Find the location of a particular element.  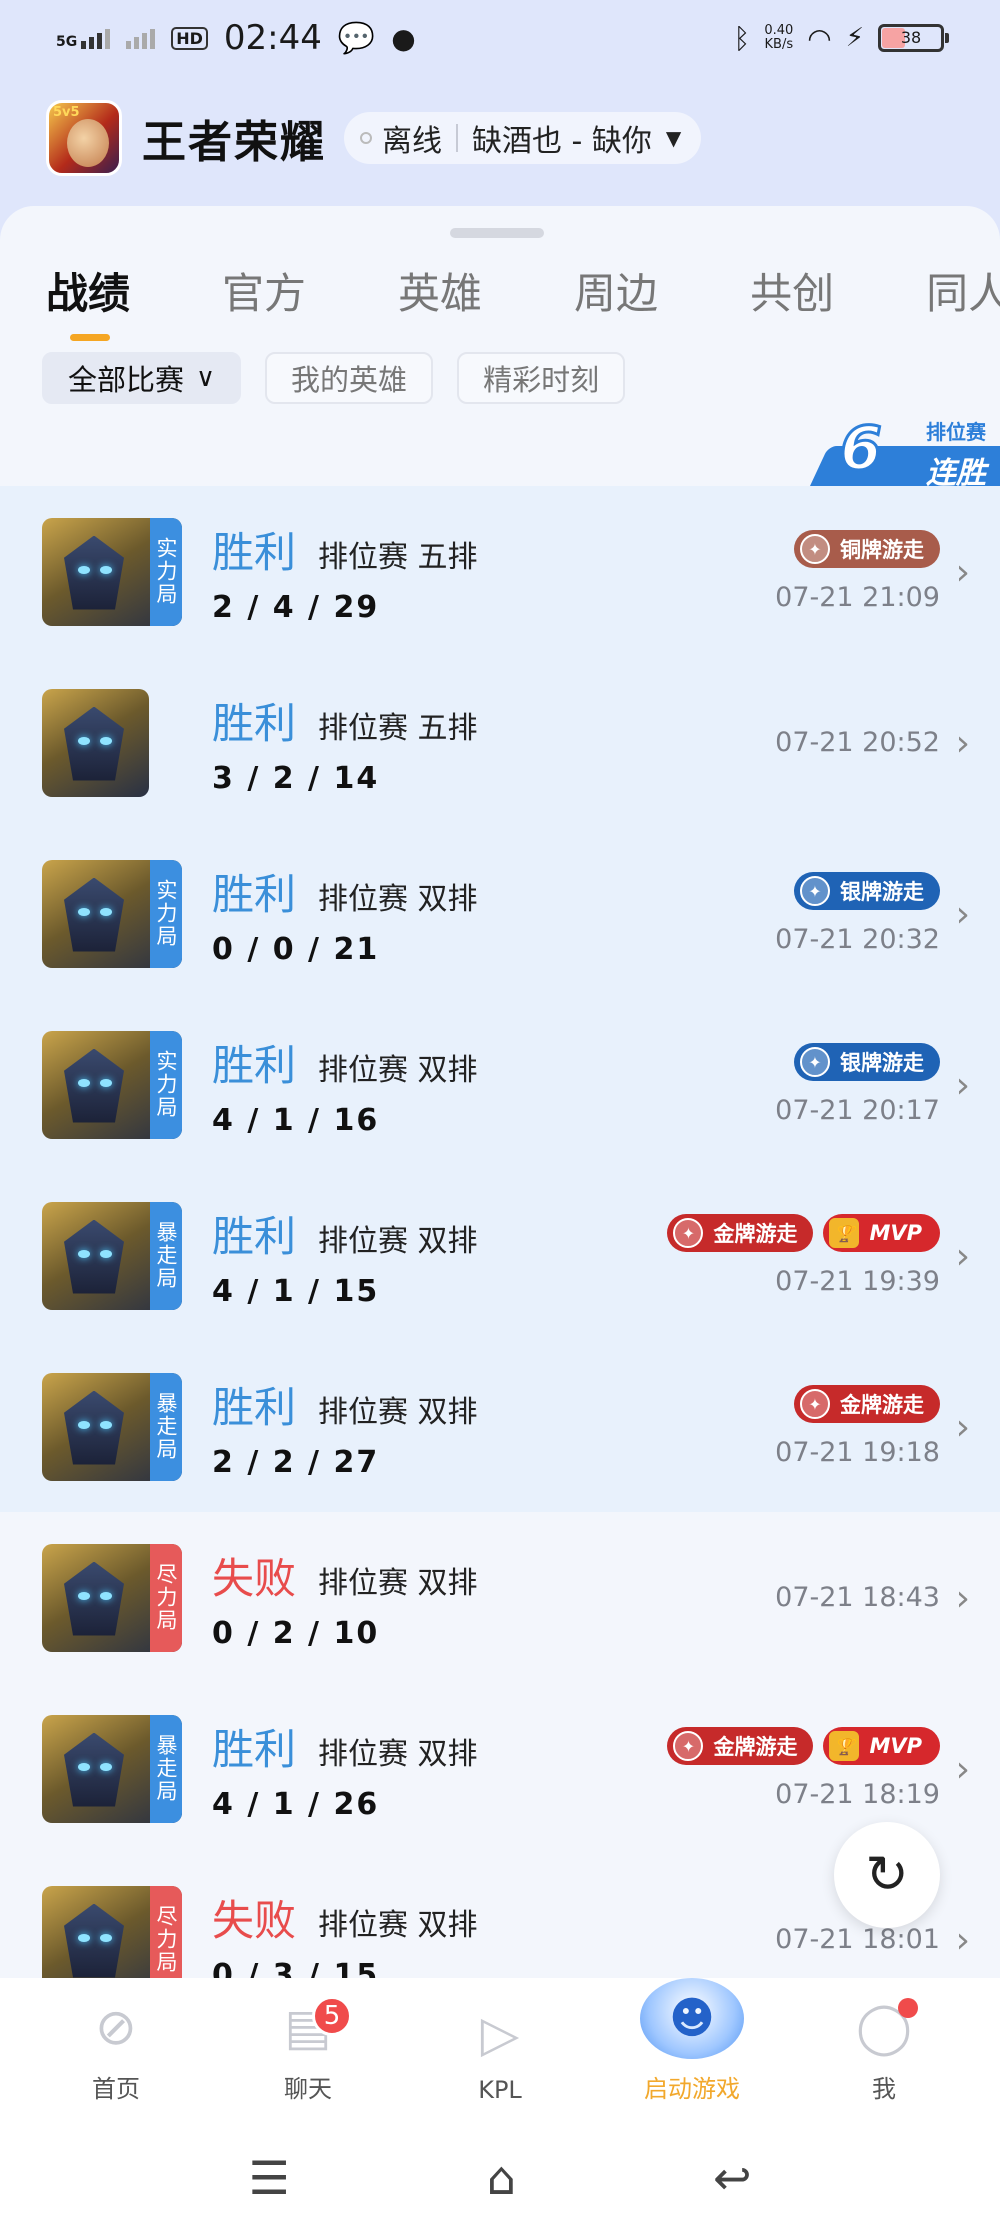

refresh-icon: ↻ is located at coordinates (887, 1875).